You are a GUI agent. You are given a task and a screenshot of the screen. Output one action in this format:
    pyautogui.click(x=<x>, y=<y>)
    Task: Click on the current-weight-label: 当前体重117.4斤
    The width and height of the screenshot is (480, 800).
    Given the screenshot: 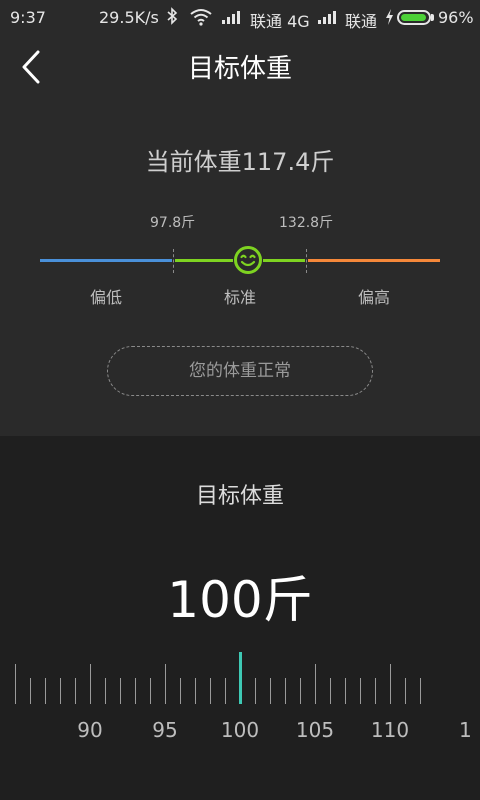 What is the action you would take?
    pyautogui.click(x=240, y=162)
    